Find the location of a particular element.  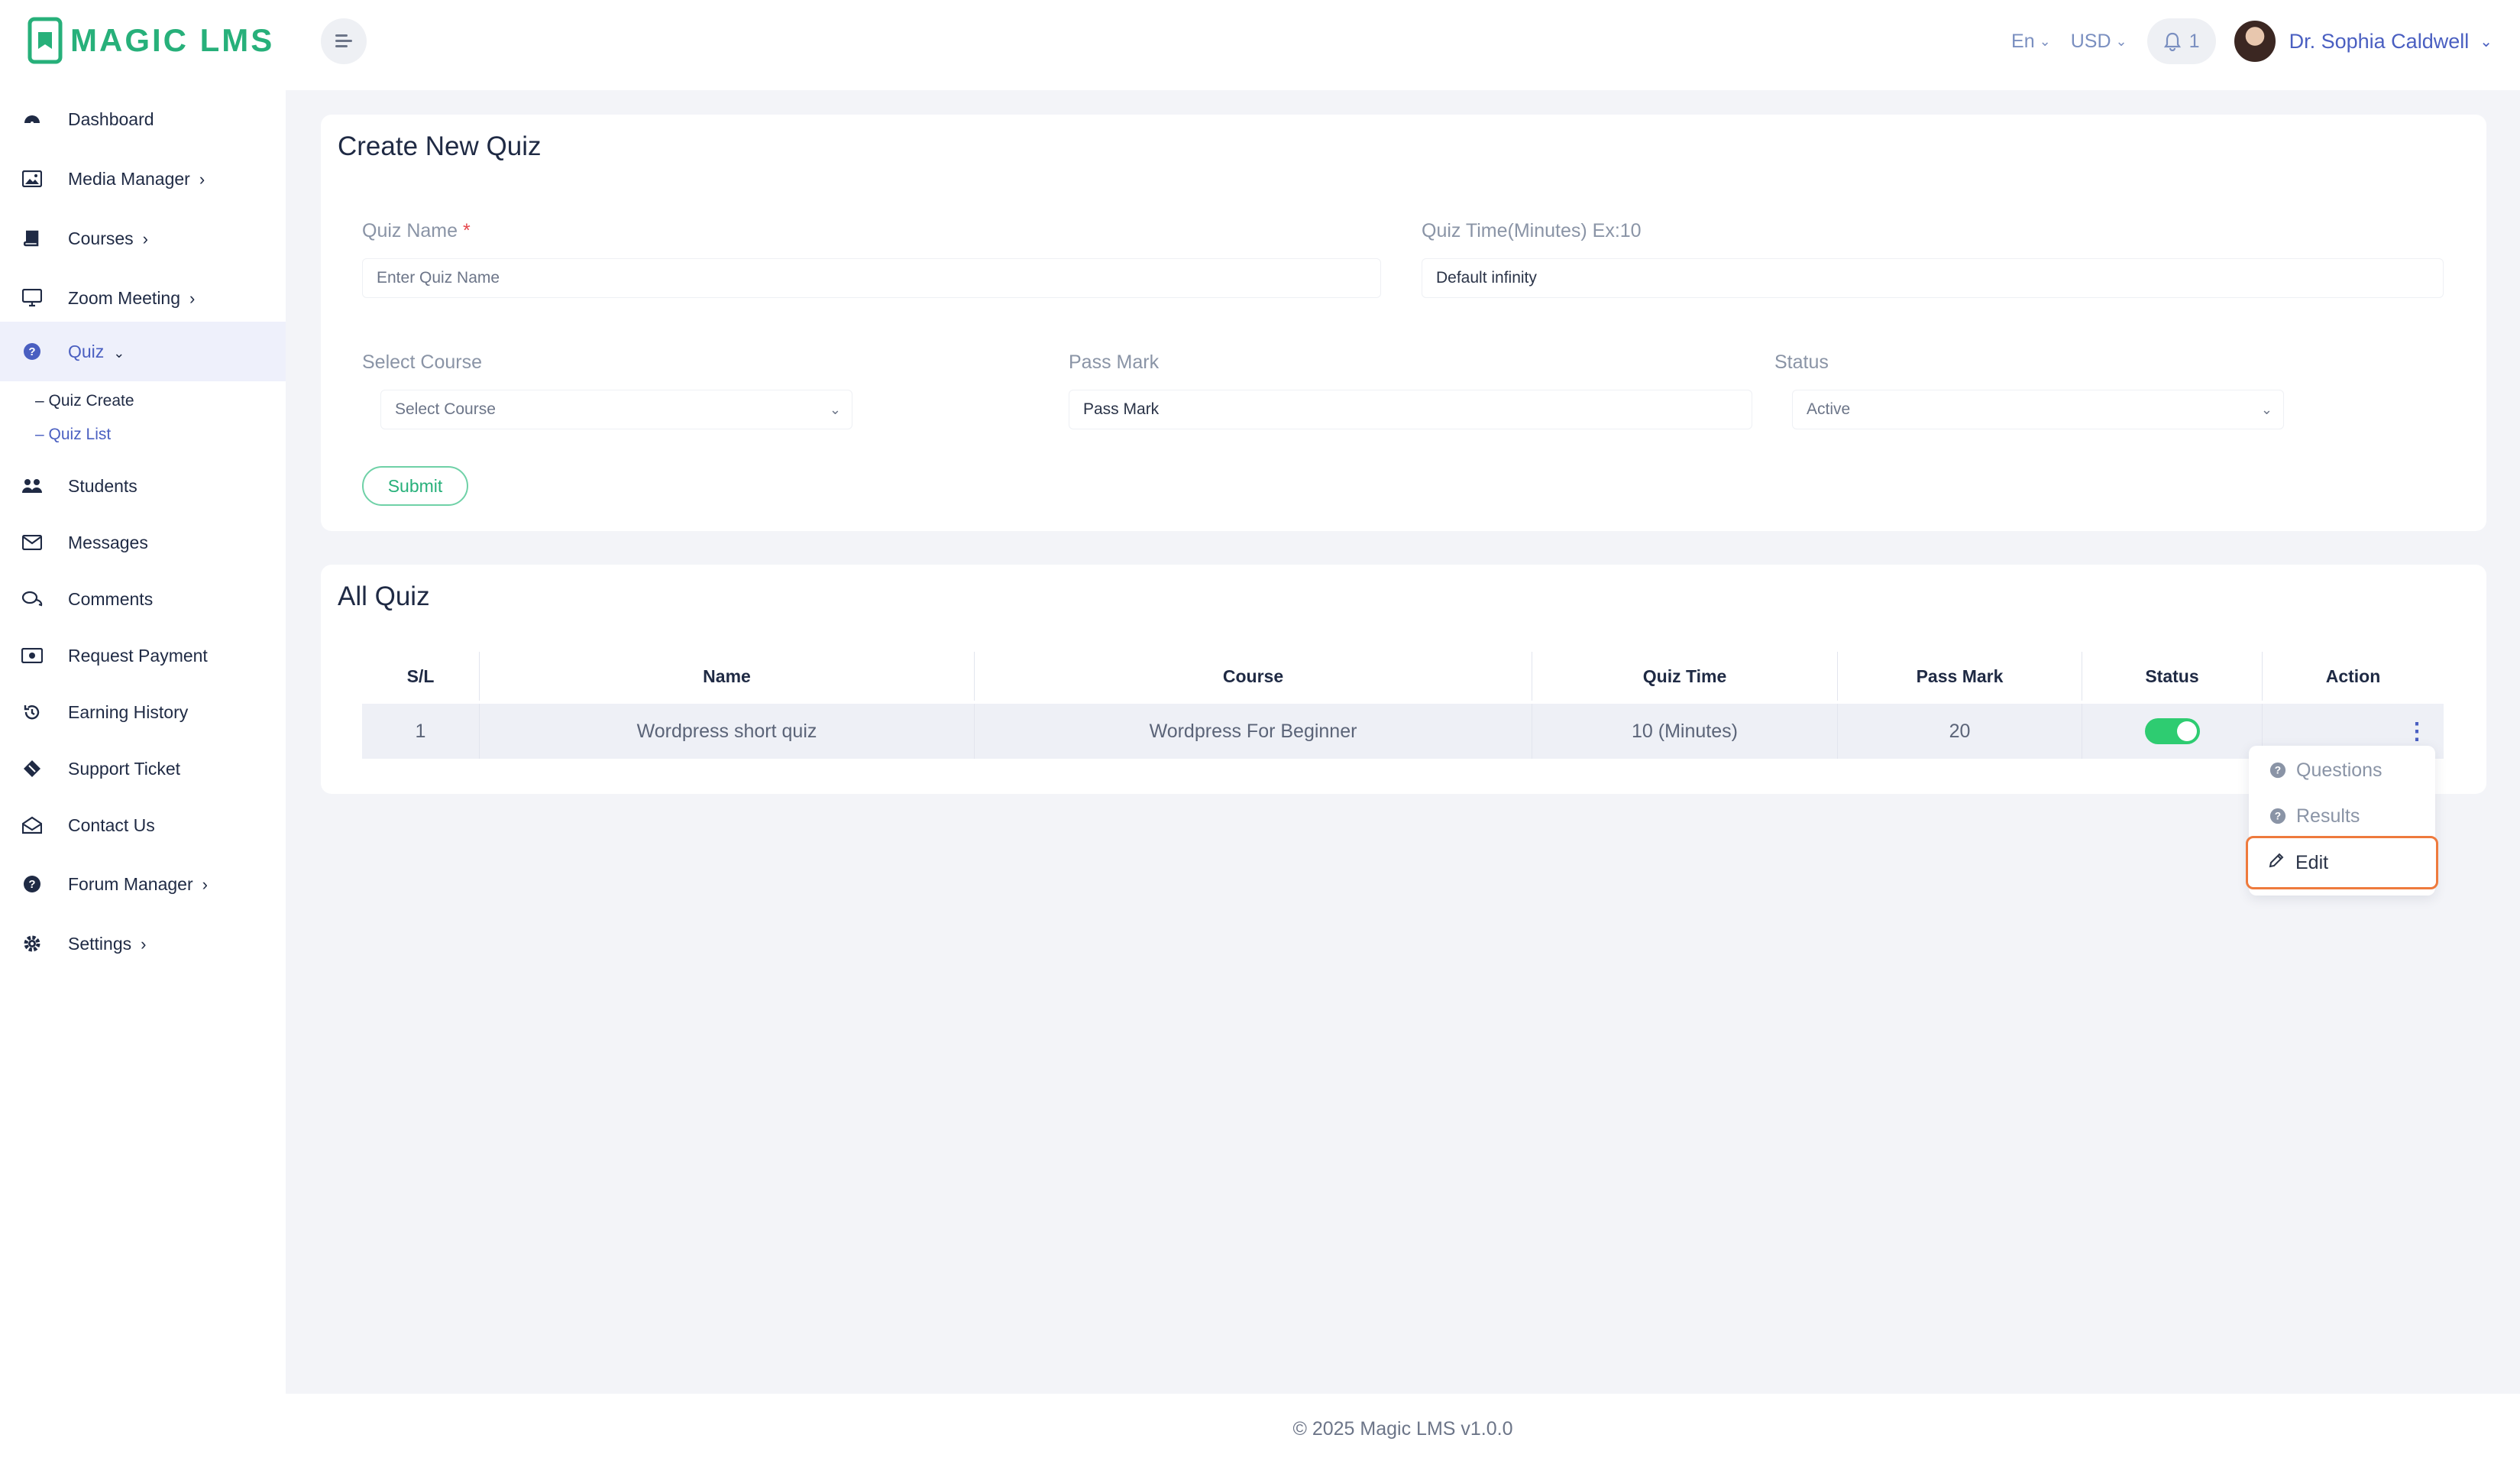

column-header-course: Course is located at coordinates (1253, 676).